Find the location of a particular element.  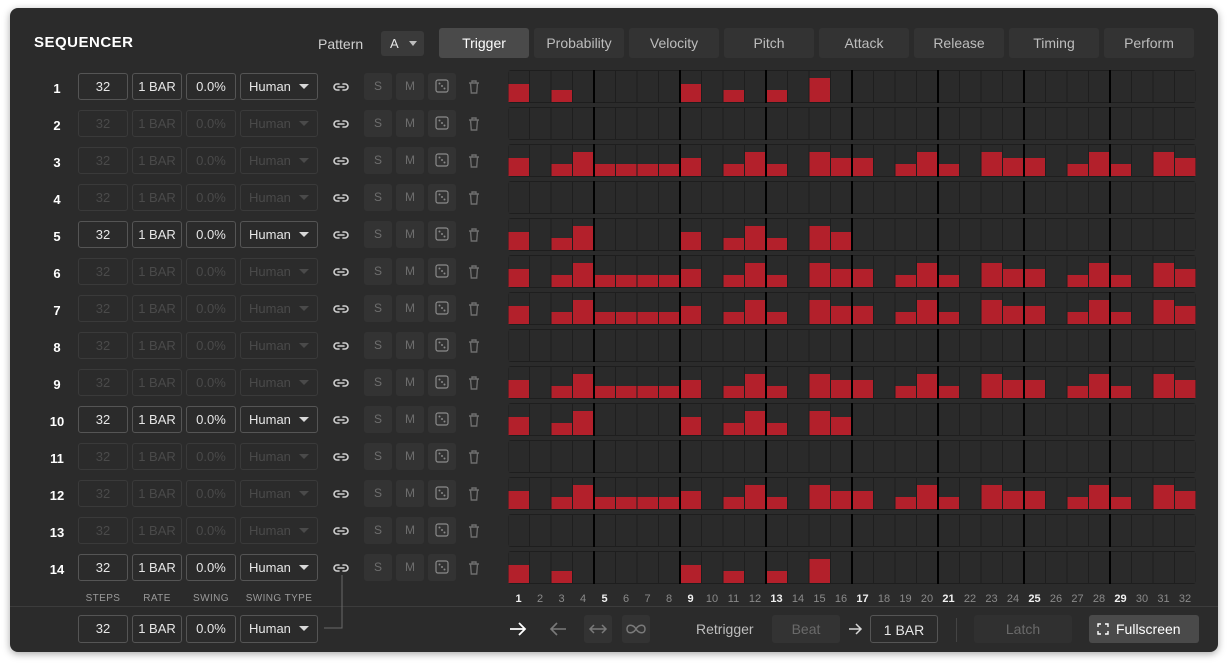

rate-field: 1 BAR is located at coordinates (157, 345).